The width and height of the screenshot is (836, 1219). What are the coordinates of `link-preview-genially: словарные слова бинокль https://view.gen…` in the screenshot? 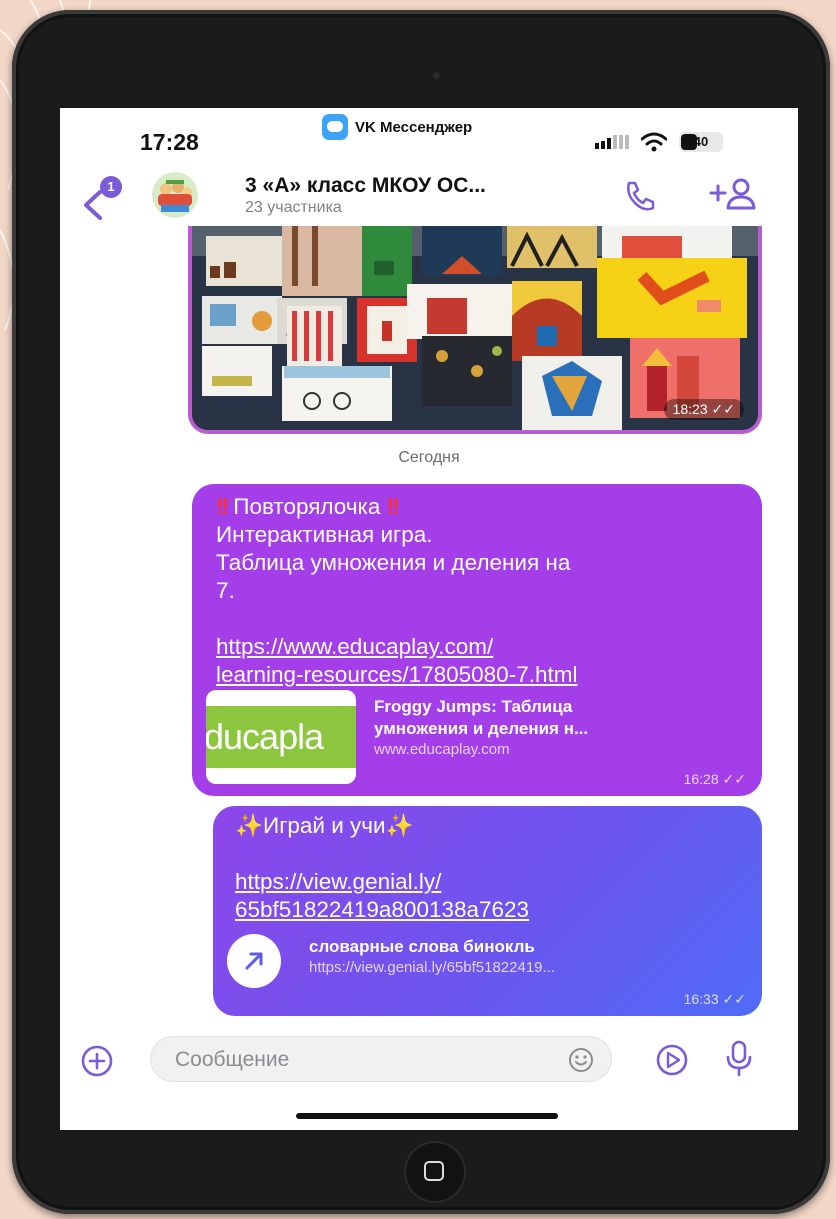 It's located at (391, 961).